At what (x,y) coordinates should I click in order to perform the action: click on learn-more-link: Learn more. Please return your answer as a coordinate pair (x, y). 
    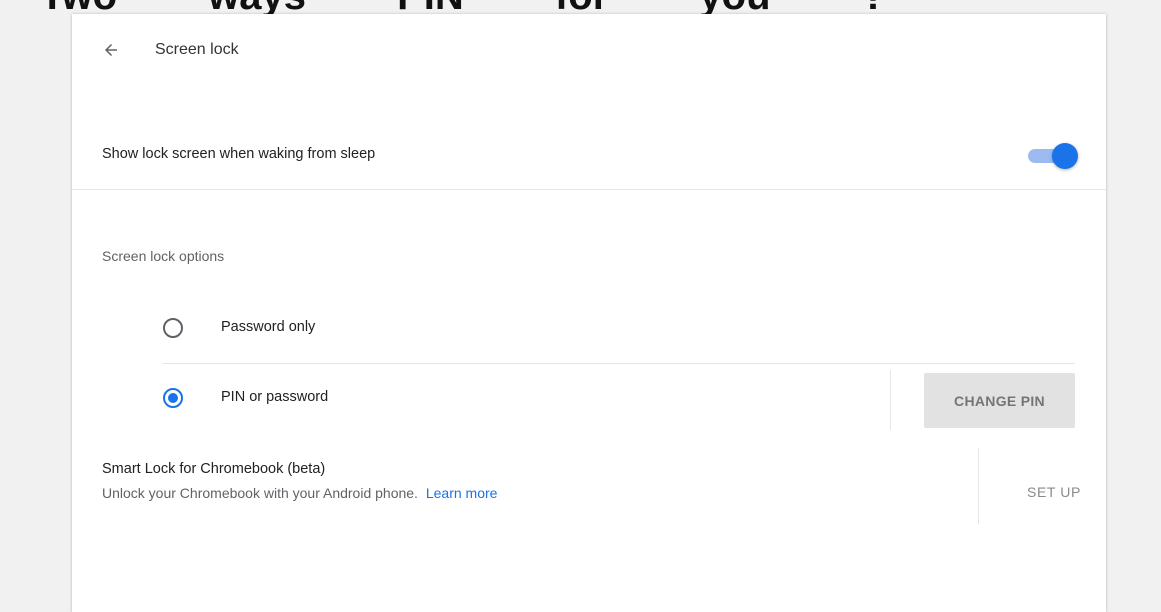
    Looking at the image, I should click on (462, 493).